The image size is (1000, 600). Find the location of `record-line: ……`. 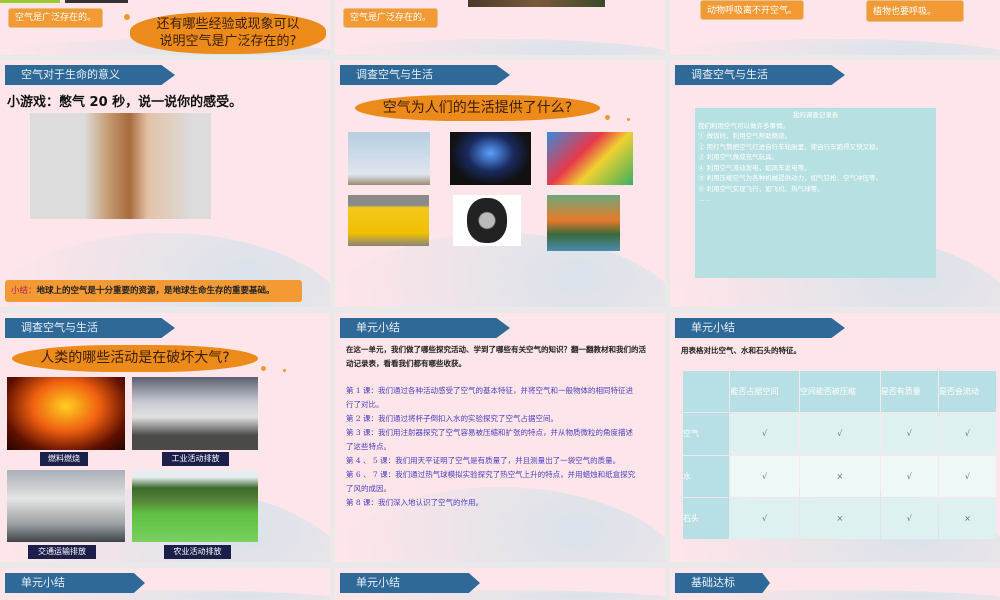

record-line: …… is located at coordinates (704, 199).